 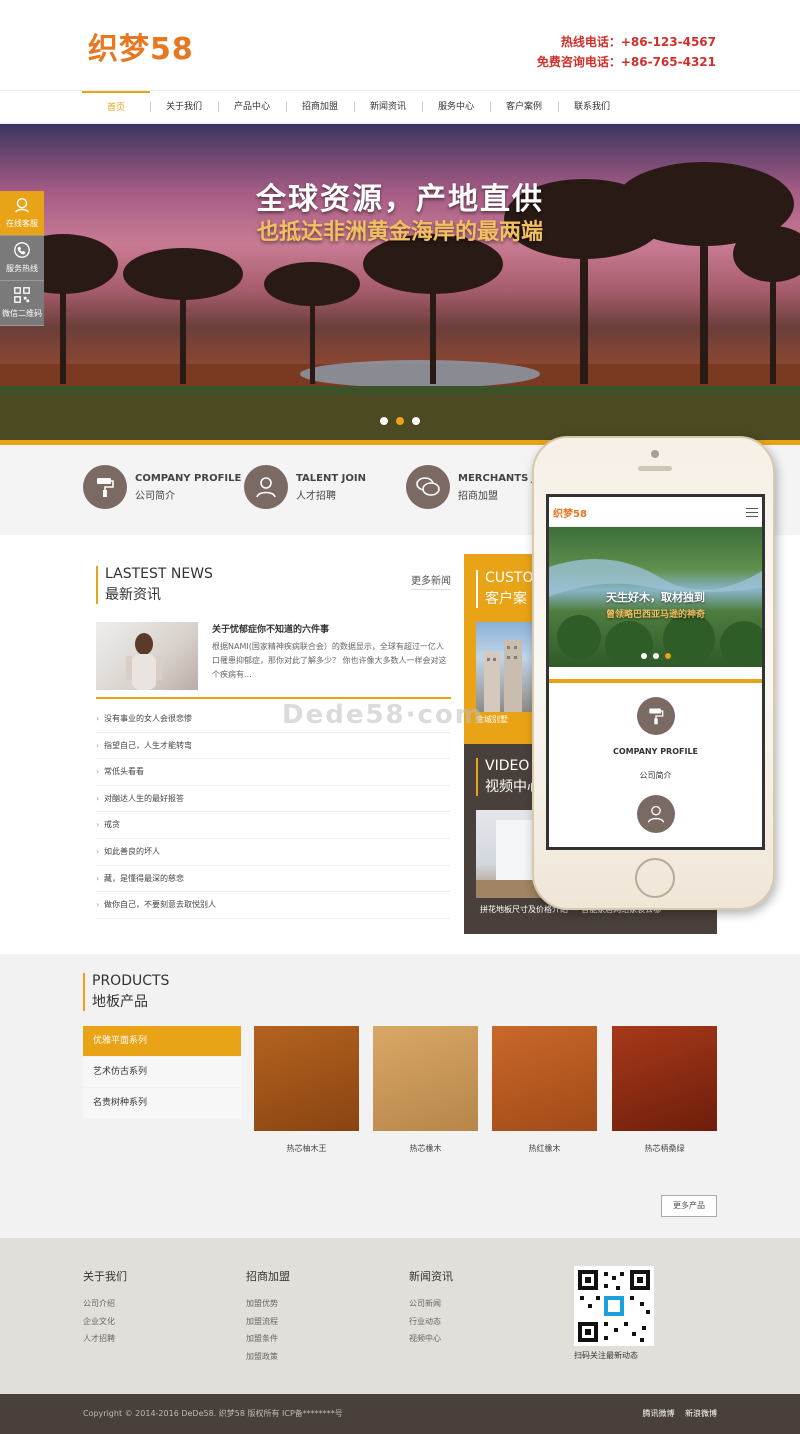 I want to click on product-name: 热芯柚木王, so click(x=306, y=1148).